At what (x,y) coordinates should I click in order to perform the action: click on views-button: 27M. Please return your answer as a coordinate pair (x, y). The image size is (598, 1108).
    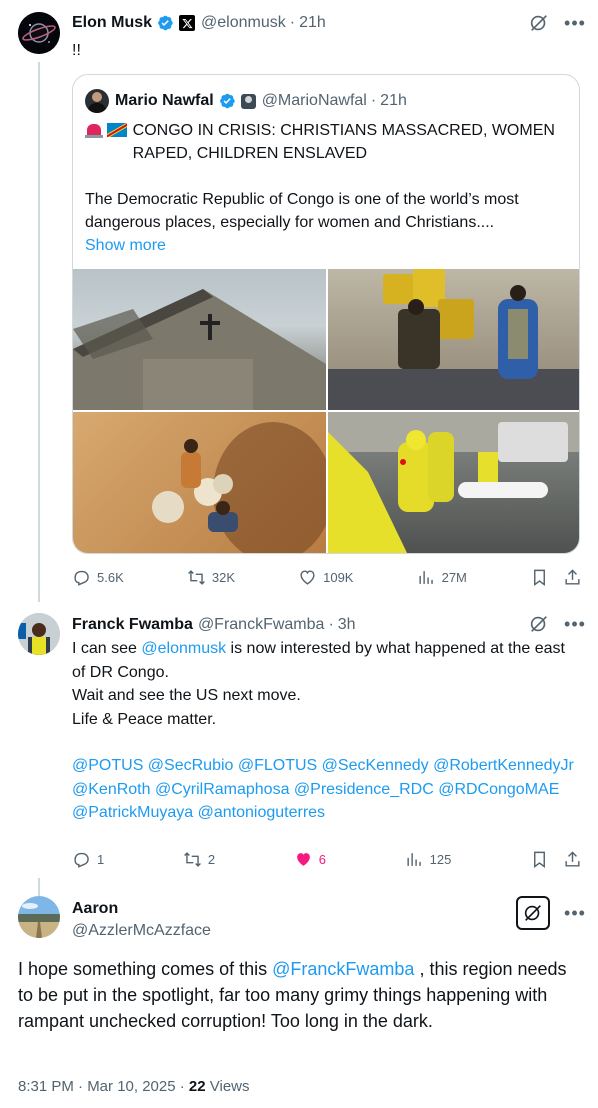
    Looking at the image, I should click on (442, 577).